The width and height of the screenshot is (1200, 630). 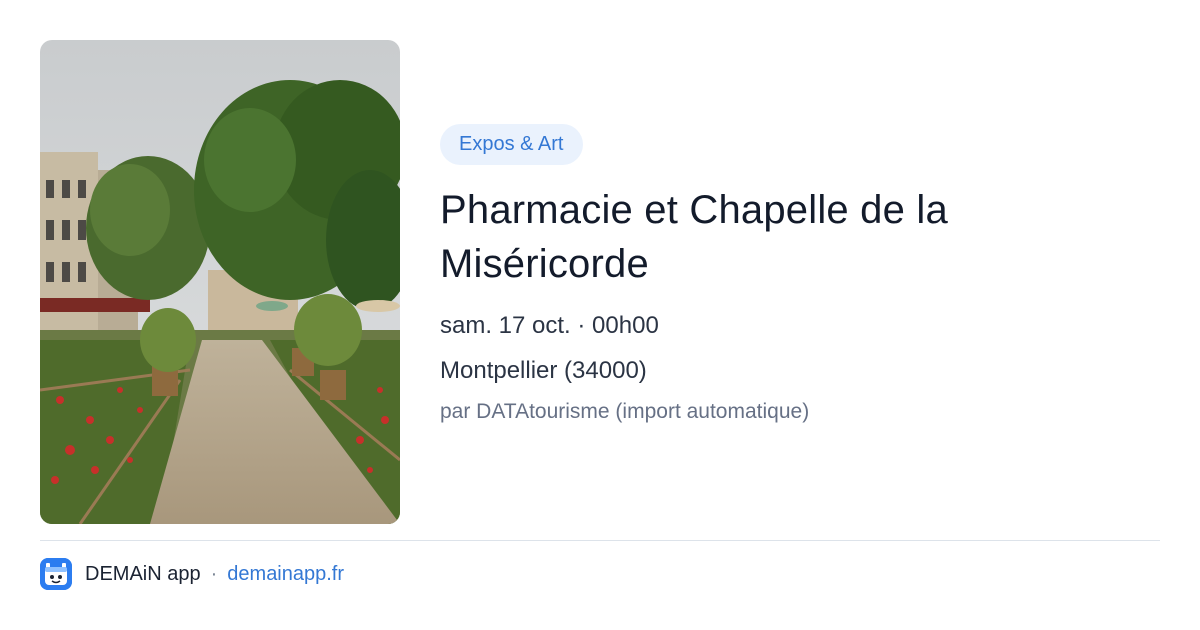 What do you see at coordinates (625, 411) in the screenshot?
I see `event-source: par DATAtourisme (import automatique)` at bounding box center [625, 411].